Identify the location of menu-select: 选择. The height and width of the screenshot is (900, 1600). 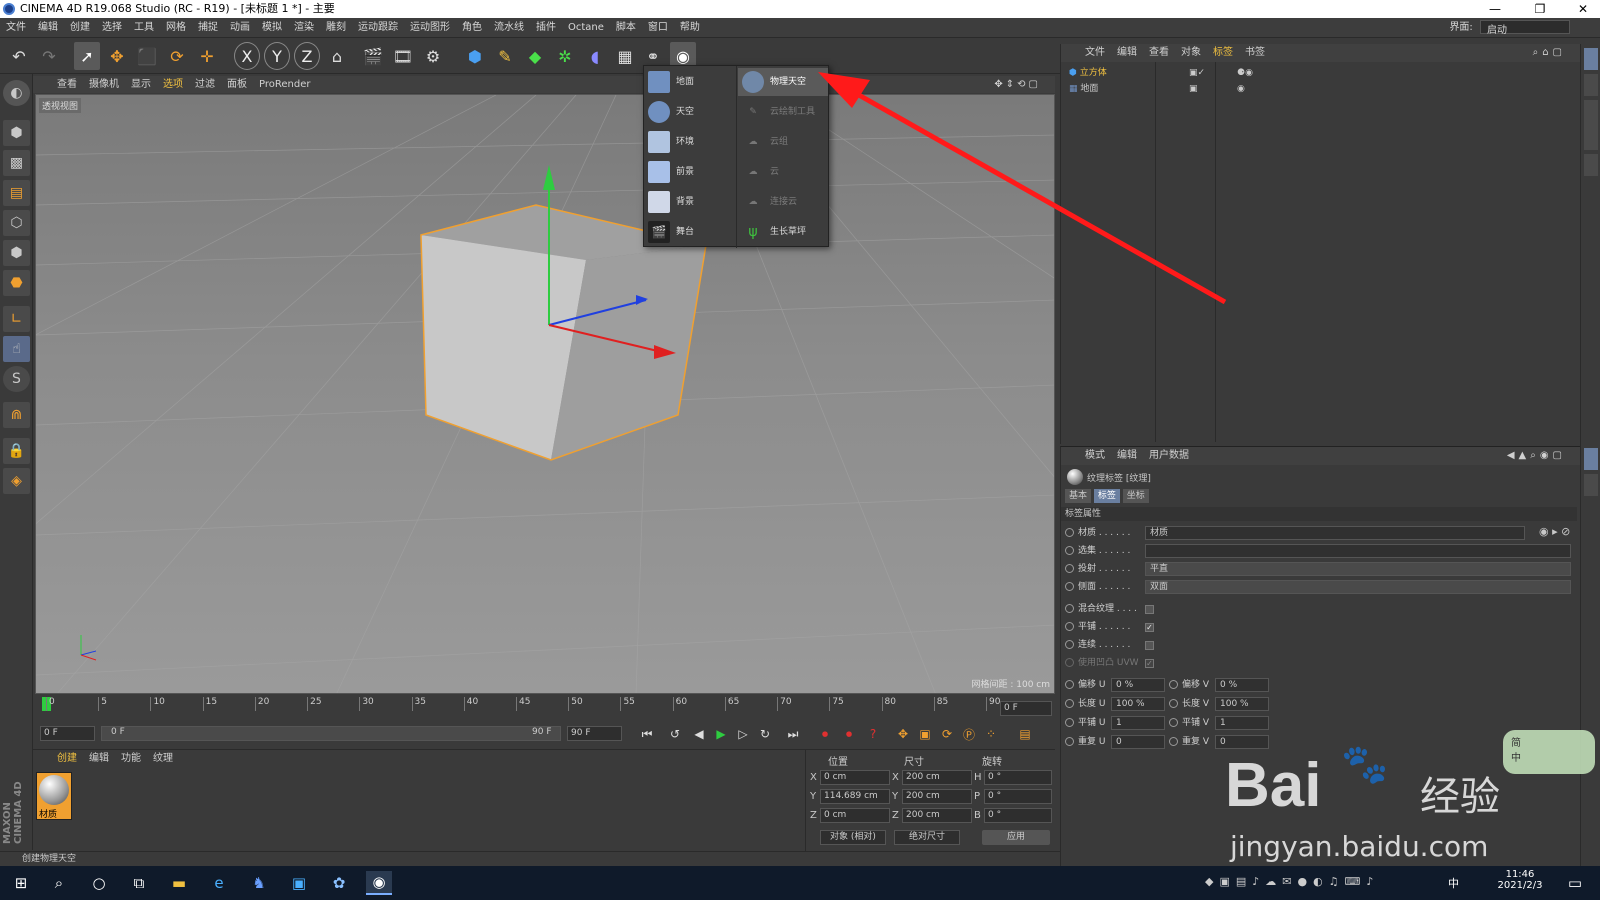
(112, 28).